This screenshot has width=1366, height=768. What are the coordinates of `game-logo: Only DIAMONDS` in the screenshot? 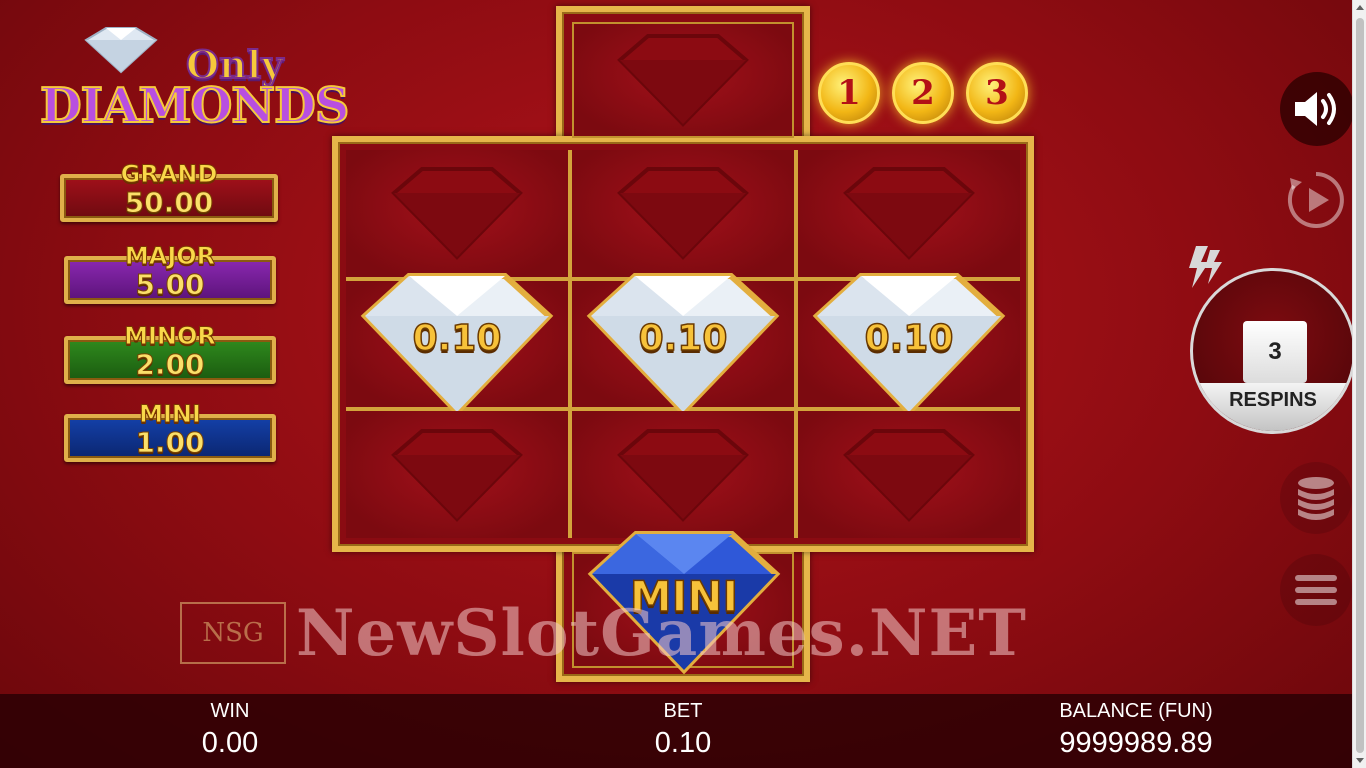 It's located at (193, 77).